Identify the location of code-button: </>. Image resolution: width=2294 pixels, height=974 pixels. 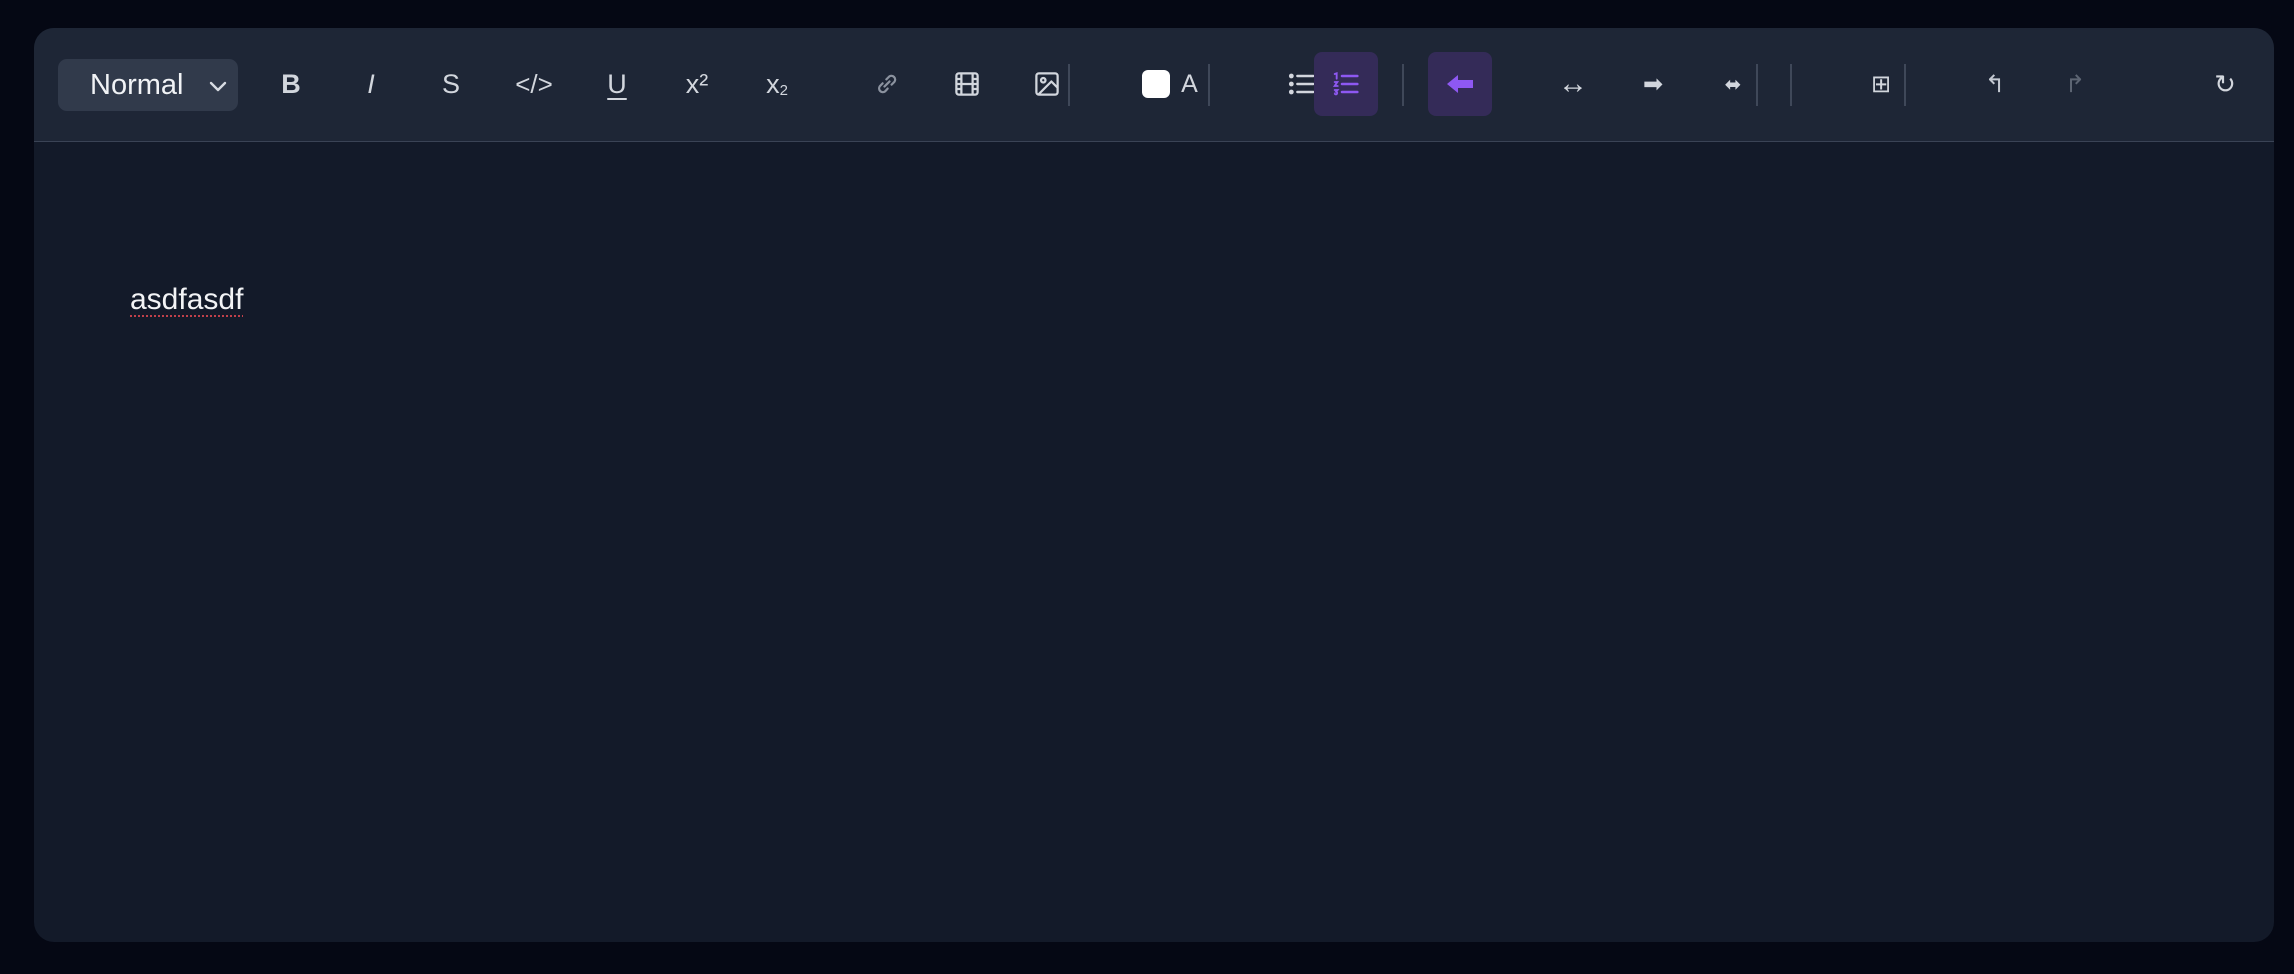
(534, 84).